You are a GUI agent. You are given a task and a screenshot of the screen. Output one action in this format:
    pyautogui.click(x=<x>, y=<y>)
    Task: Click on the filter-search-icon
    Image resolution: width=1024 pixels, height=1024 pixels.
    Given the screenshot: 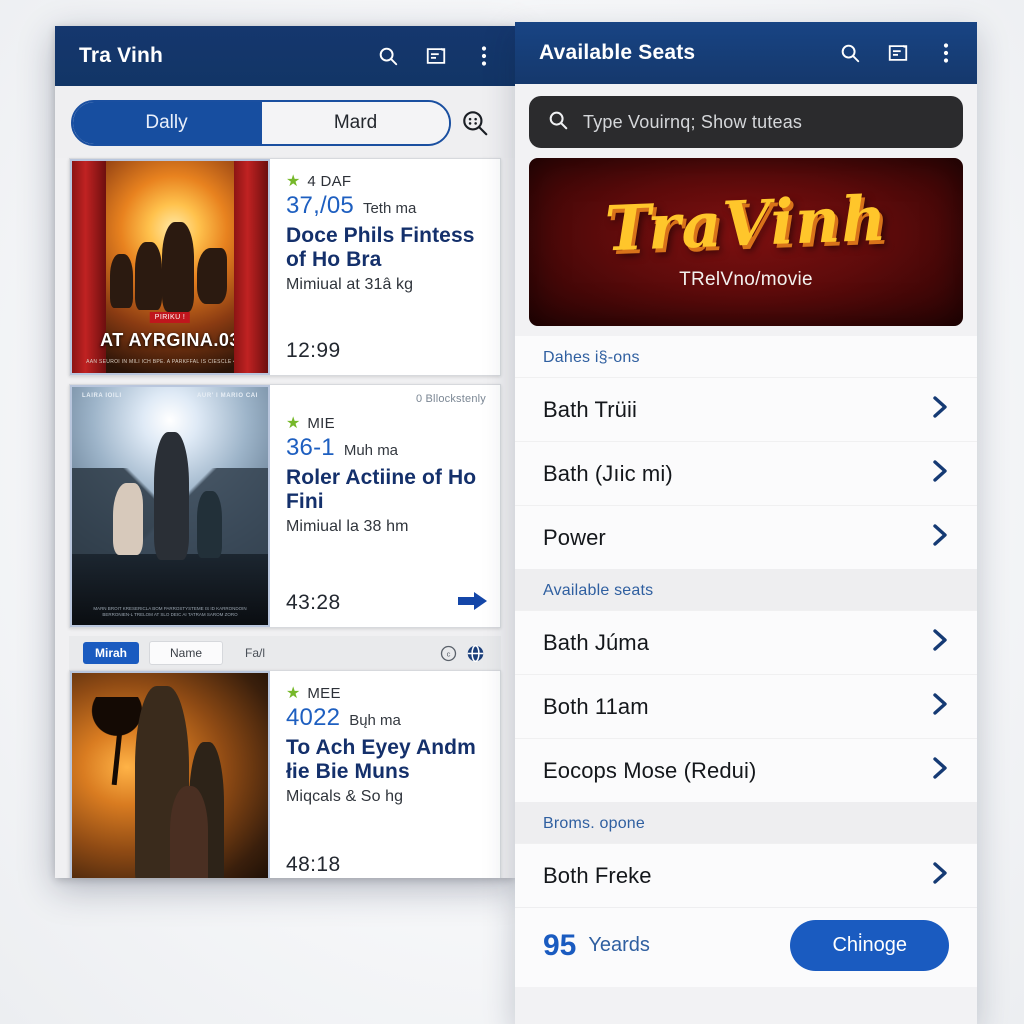 What is the action you would take?
    pyautogui.click(x=475, y=123)
    